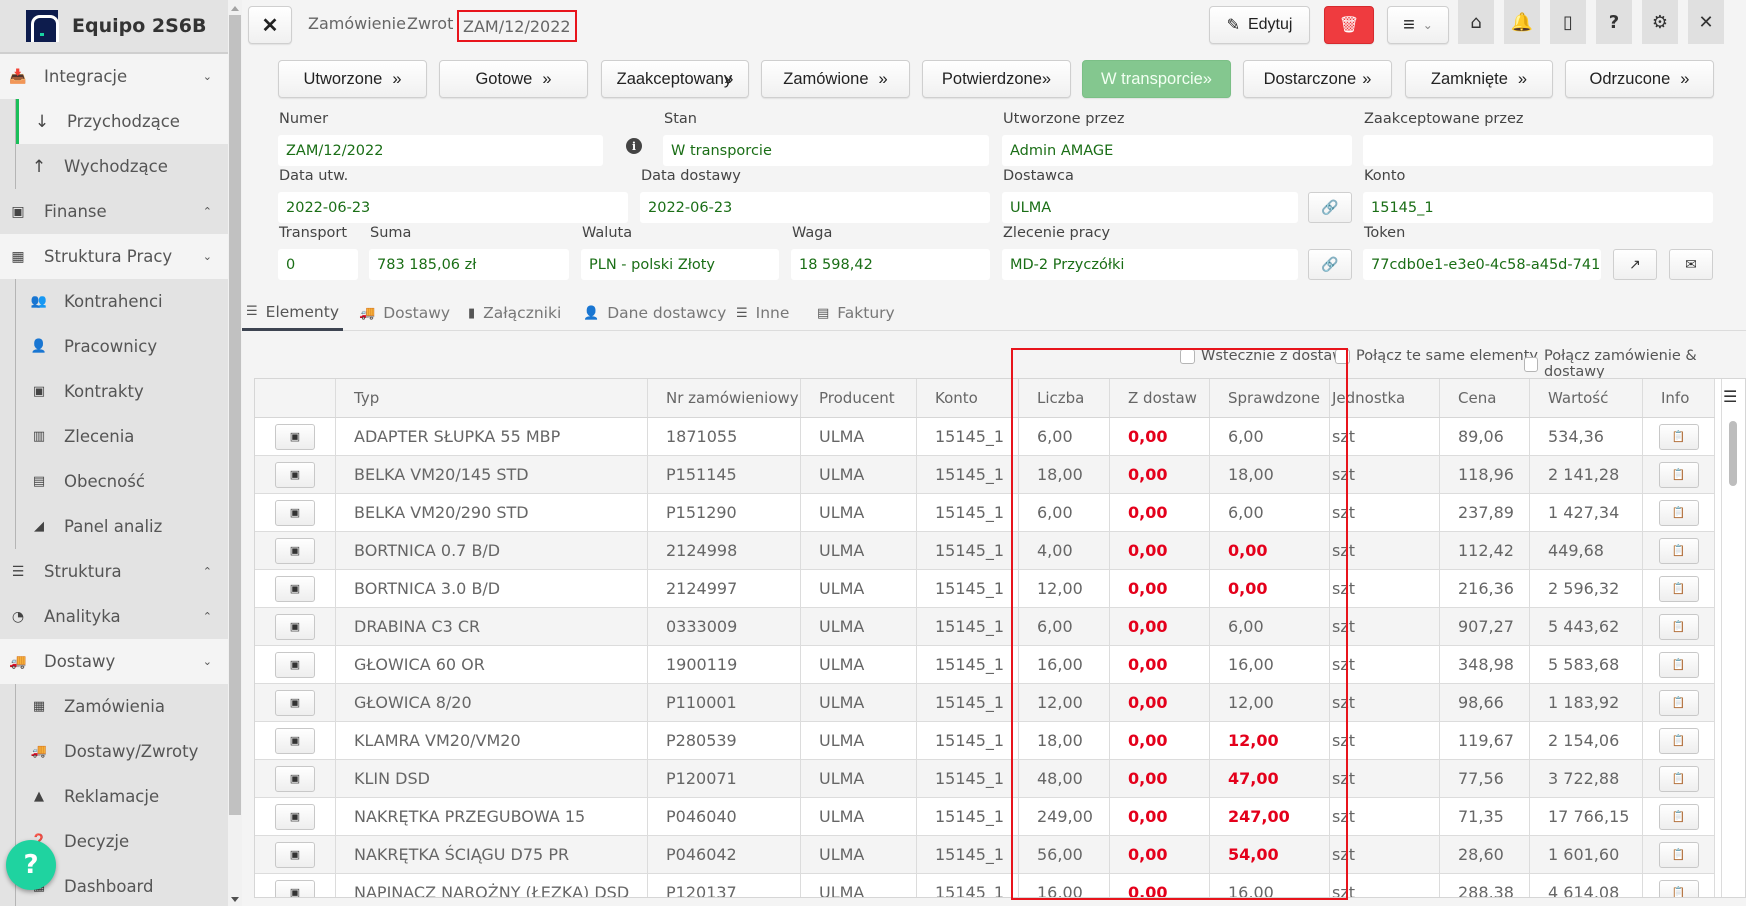 Image resolution: width=1746 pixels, height=906 pixels. I want to click on delete-button: 🗑, so click(1349, 25).